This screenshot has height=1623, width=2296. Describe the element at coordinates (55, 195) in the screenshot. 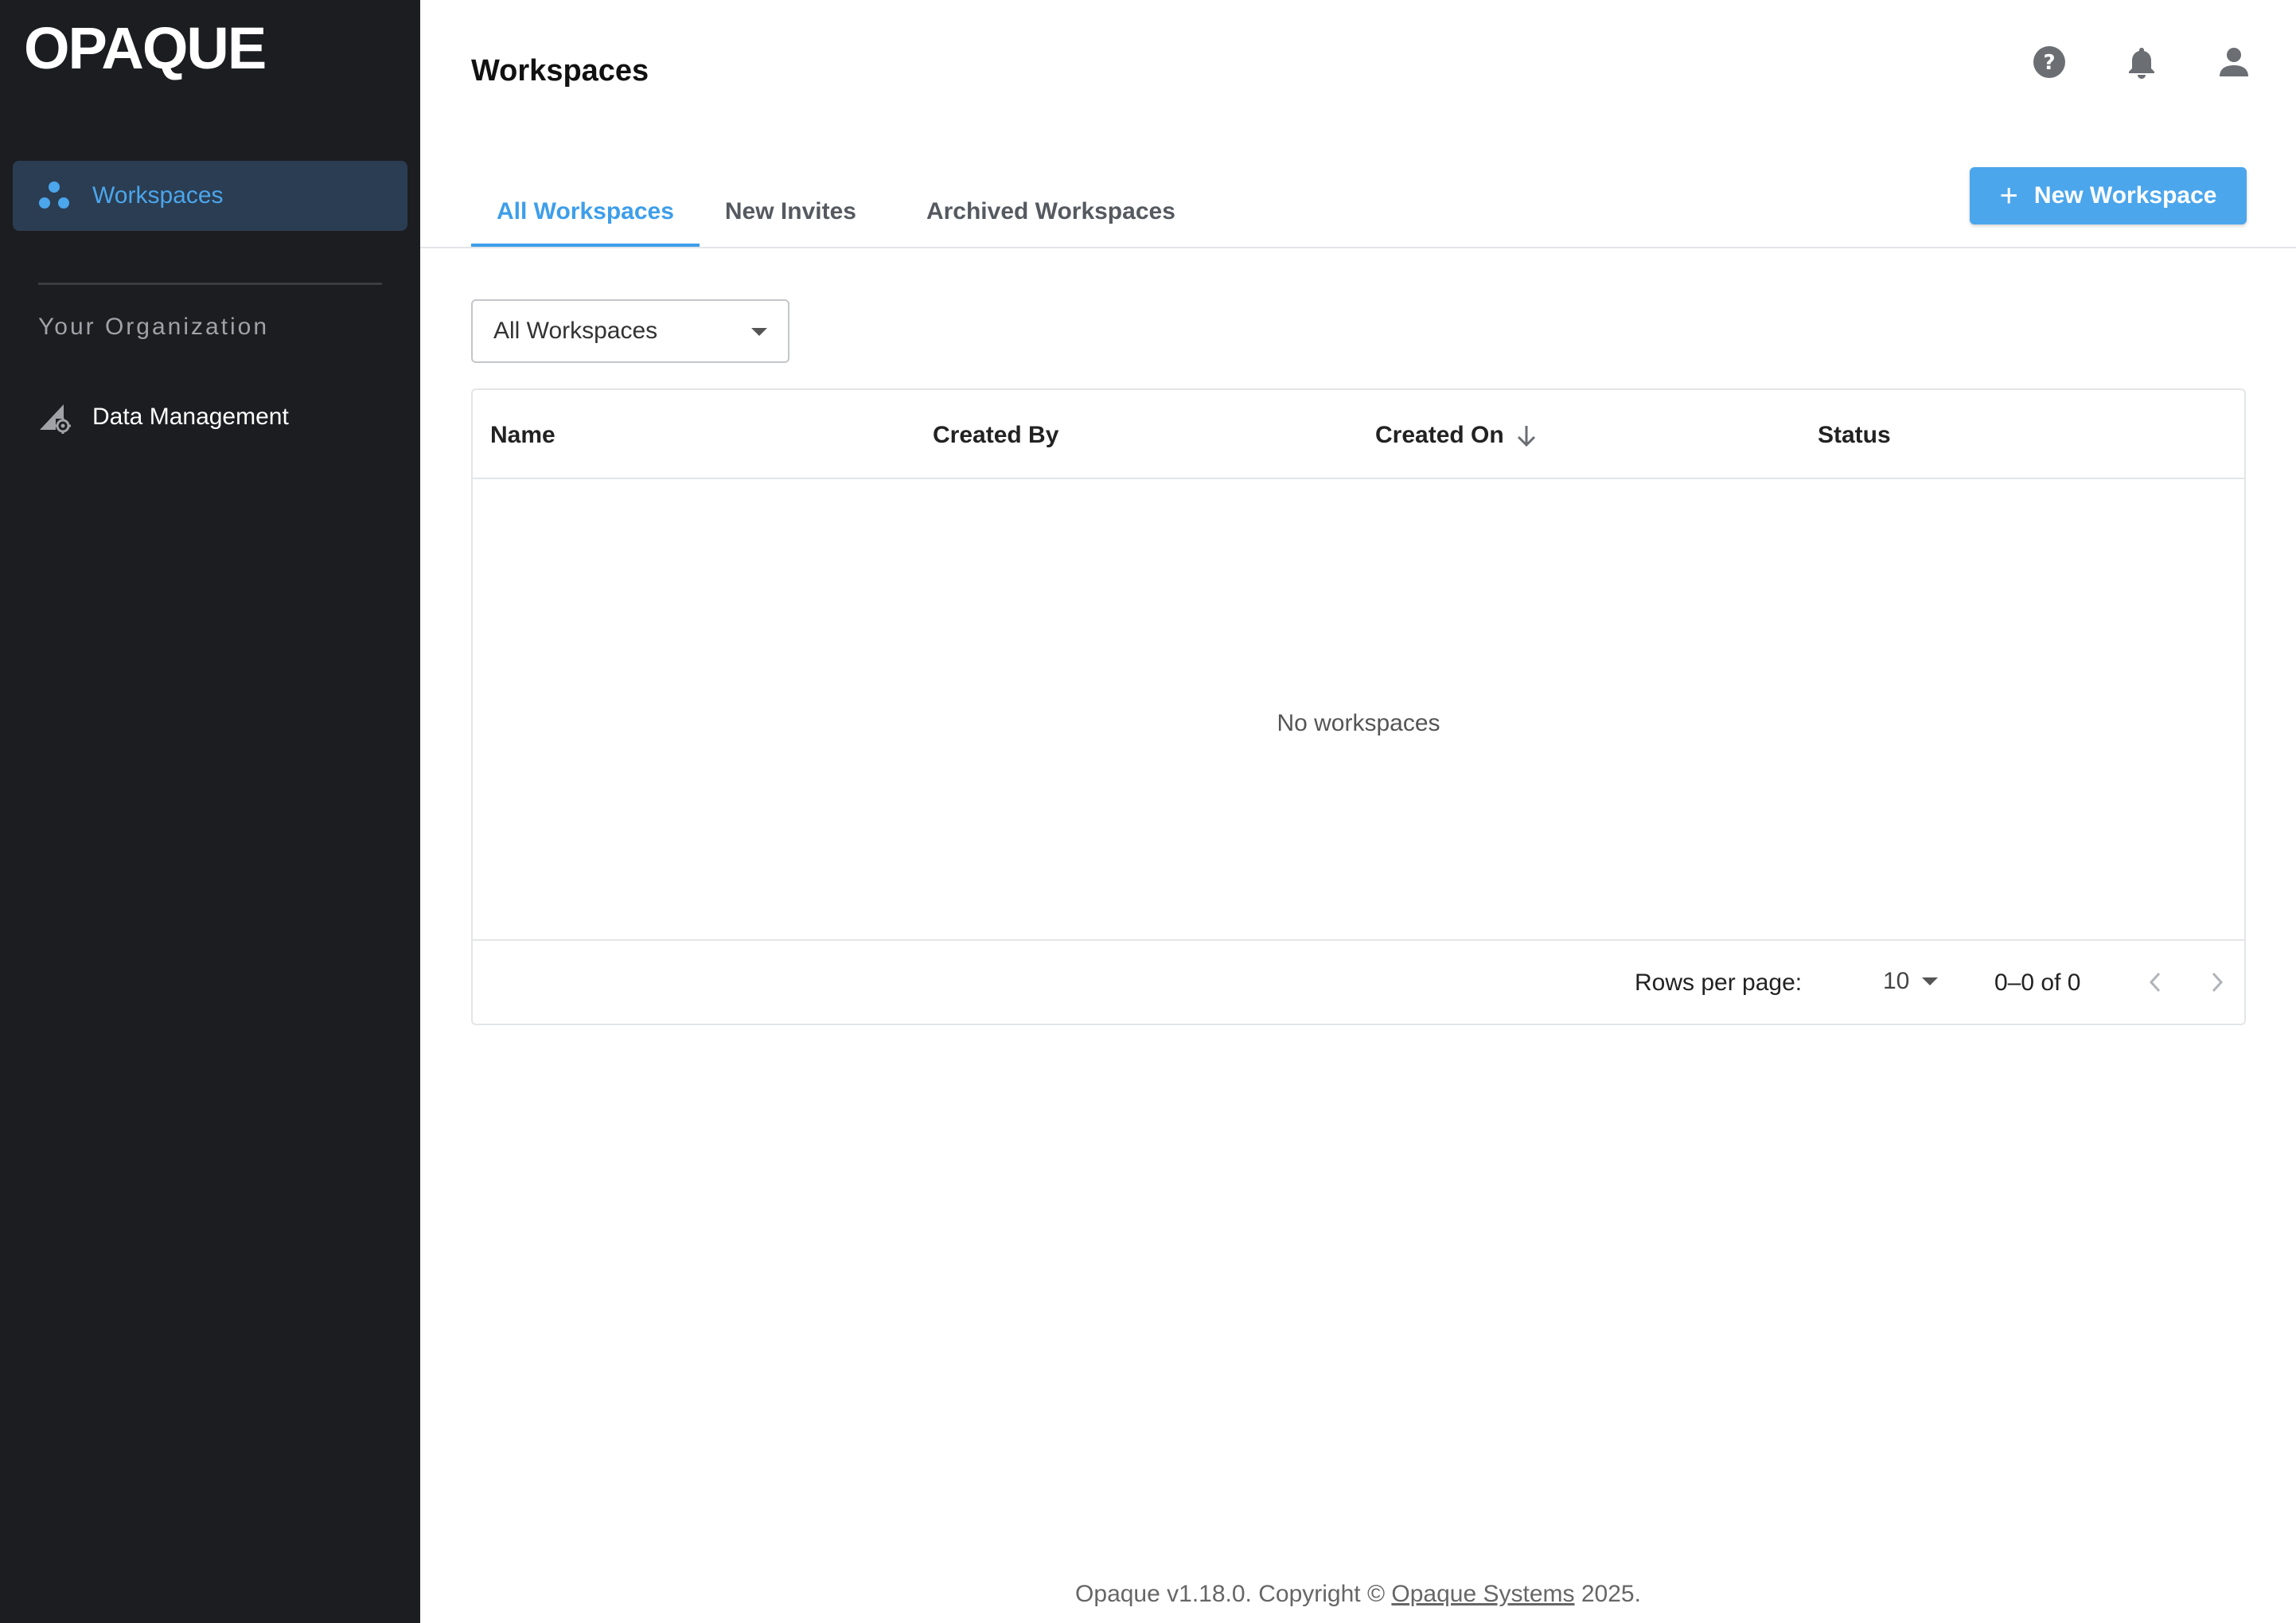

I see `workspaces-icon` at that location.